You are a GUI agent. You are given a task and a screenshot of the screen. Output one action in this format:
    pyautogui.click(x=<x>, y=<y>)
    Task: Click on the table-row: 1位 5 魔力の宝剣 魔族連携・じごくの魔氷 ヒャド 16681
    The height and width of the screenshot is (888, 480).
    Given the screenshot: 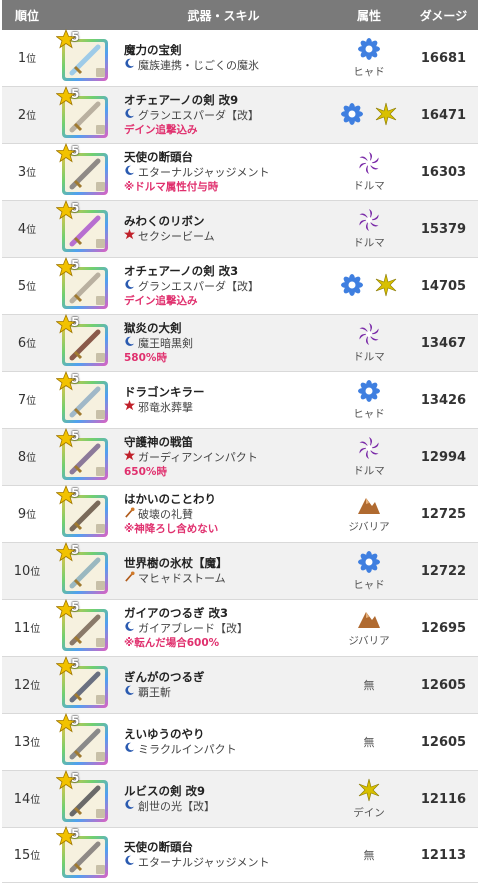 What is the action you would take?
    pyautogui.click(x=240, y=58)
    